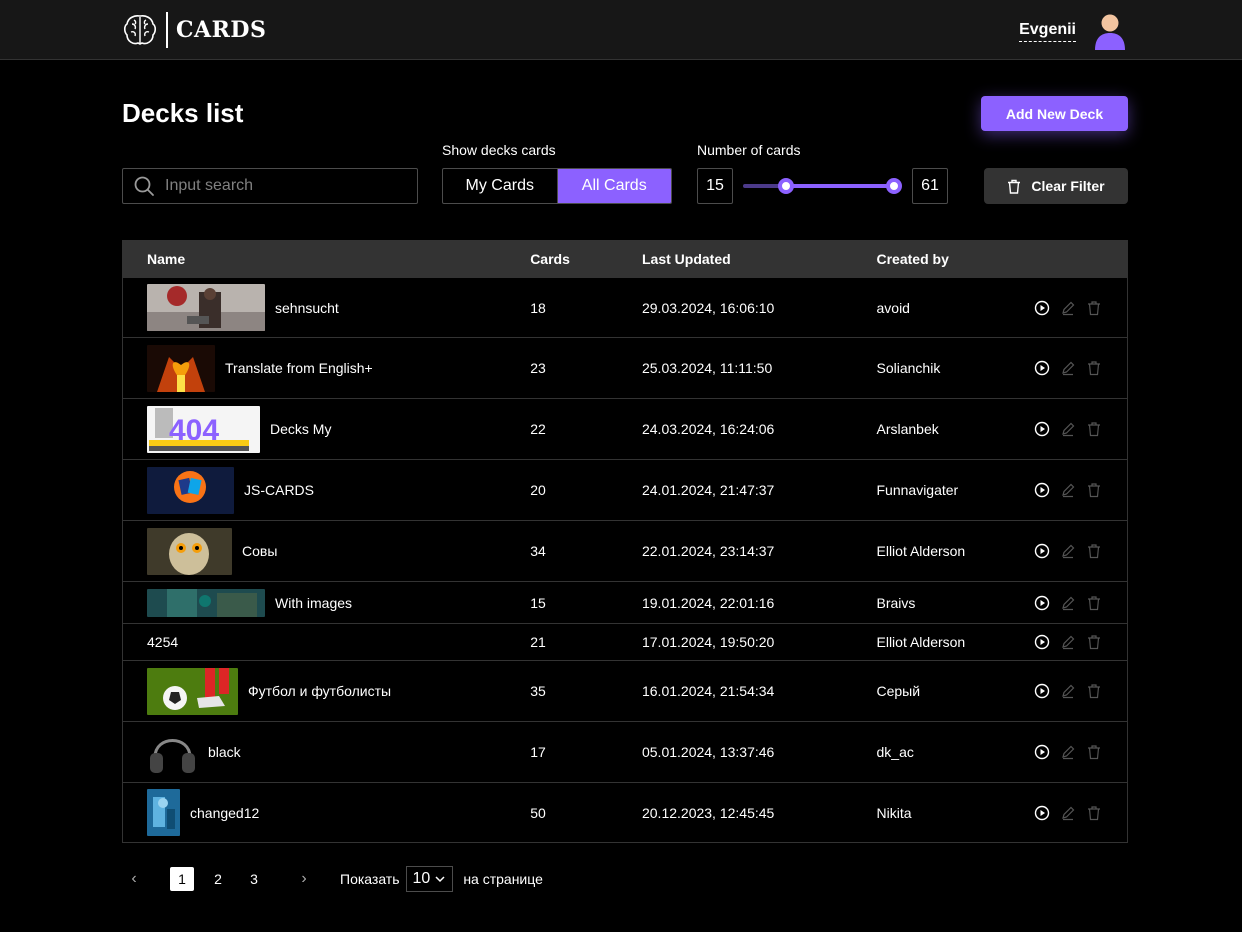 This screenshot has width=1242, height=932. I want to click on page-3: 3, so click(254, 879).